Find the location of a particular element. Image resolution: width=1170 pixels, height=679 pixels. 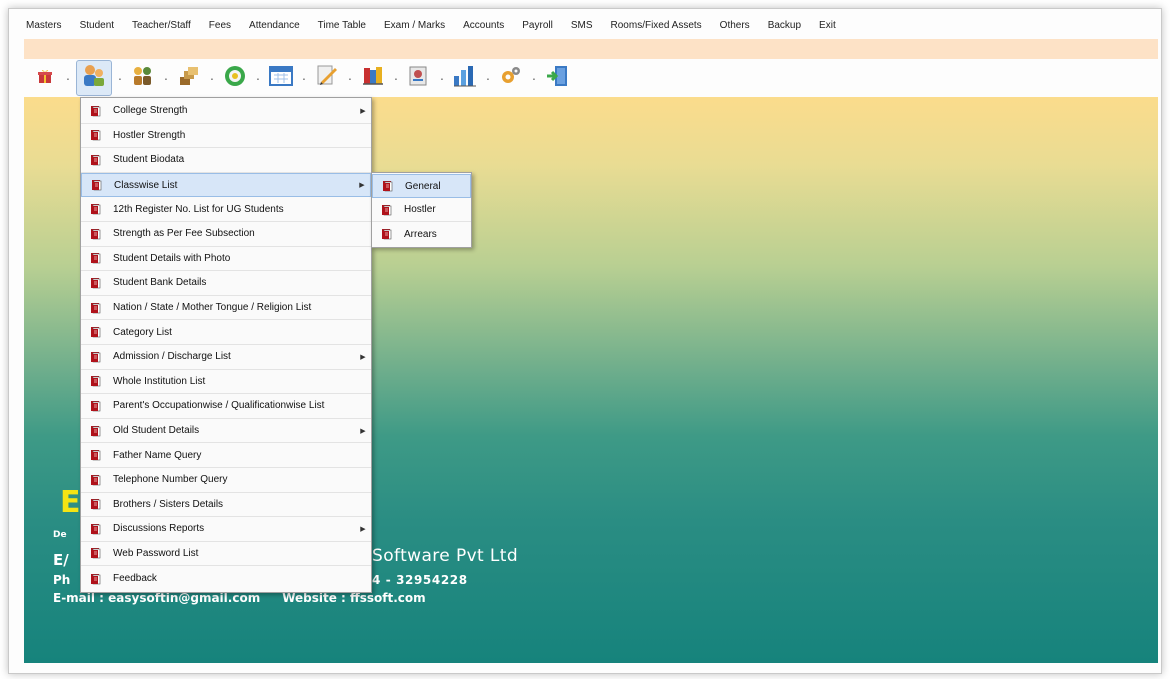

students-toolbar-button is located at coordinates (94, 78).